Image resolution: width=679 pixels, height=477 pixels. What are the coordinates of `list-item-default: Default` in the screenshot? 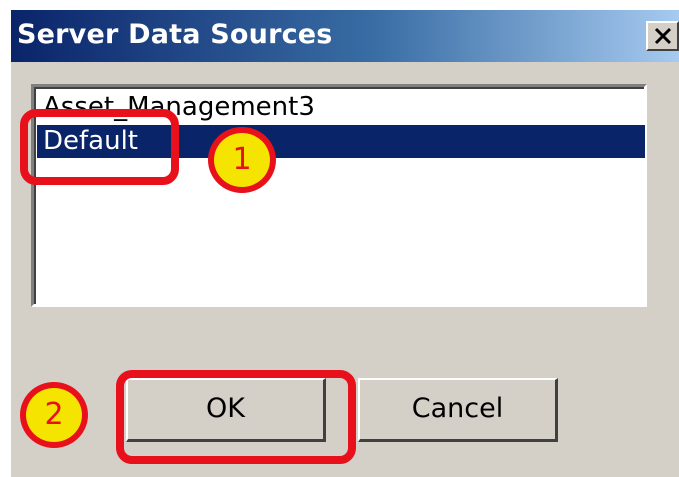 It's located at (341, 141).